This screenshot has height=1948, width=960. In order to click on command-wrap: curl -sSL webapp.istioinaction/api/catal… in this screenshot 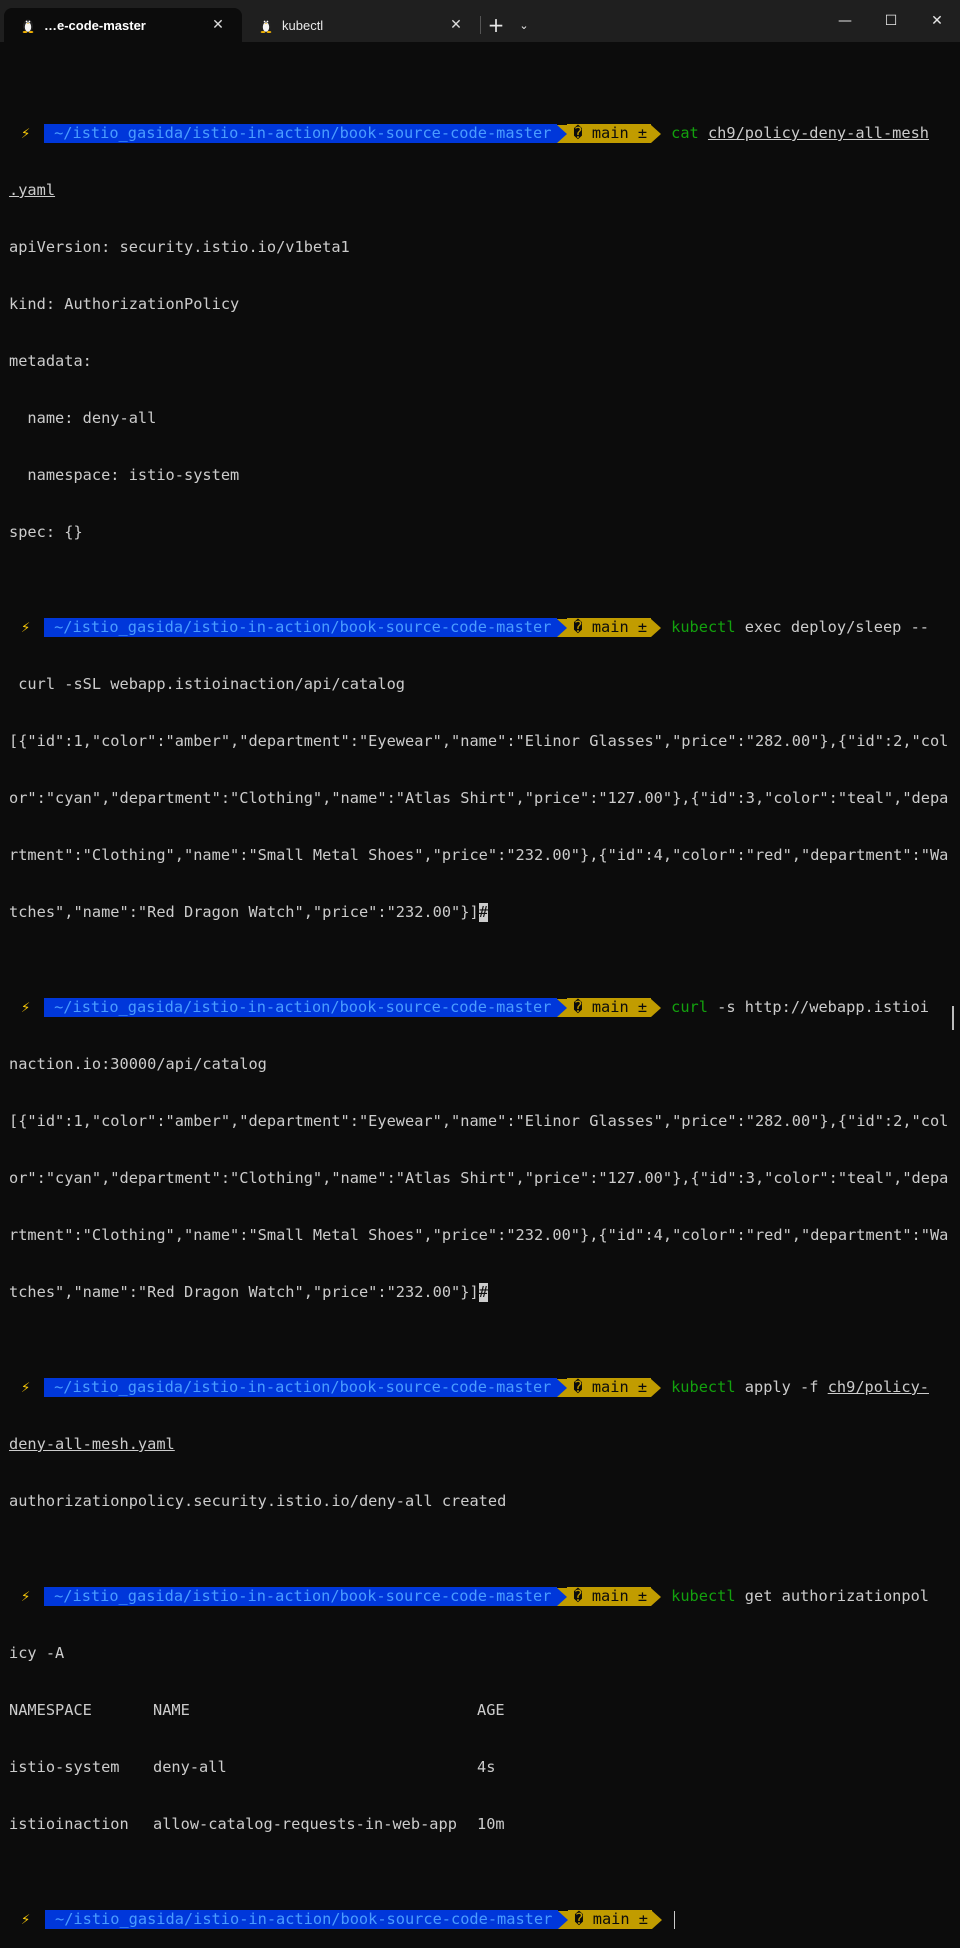, I will do `click(207, 684)`.